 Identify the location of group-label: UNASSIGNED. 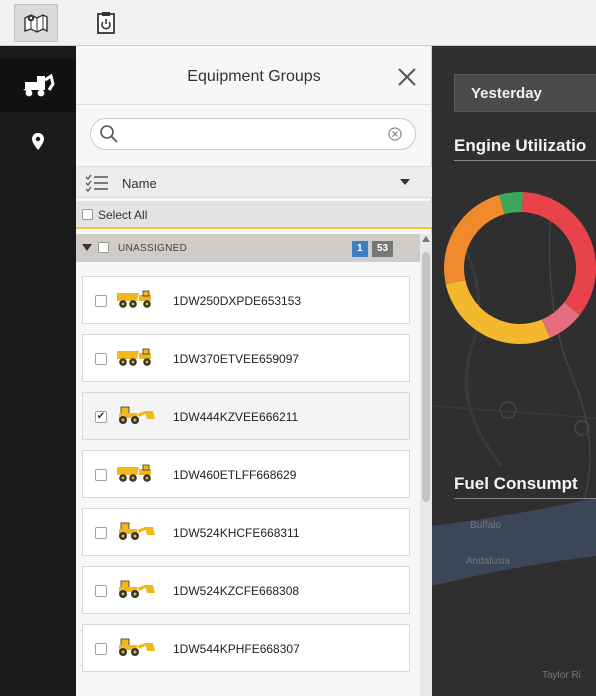
(153, 248).